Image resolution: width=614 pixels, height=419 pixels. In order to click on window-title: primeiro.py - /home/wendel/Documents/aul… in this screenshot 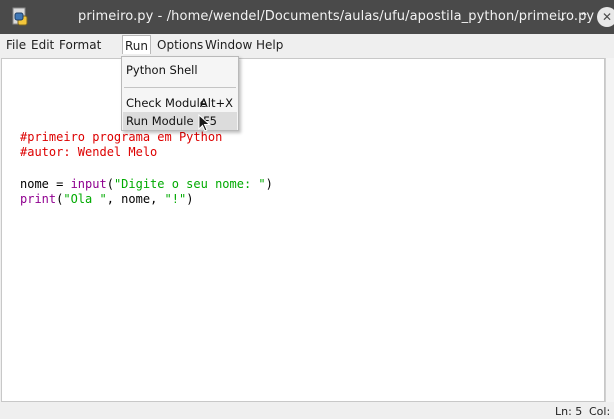, I will do `click(346, 16)`.